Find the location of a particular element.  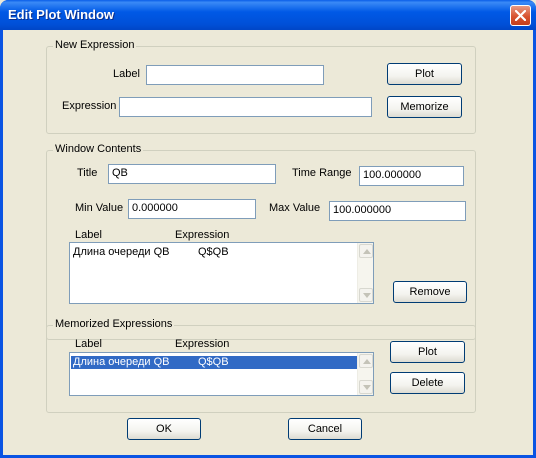

contents-expression-header: Expression is located at coordinates (202, 235).